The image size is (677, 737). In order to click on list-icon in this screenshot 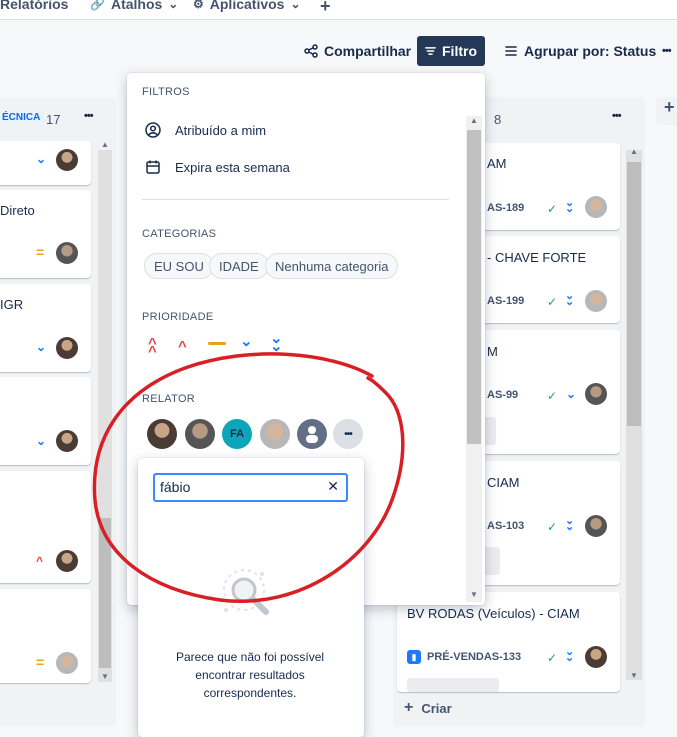, I will do `click(511, 51)`.